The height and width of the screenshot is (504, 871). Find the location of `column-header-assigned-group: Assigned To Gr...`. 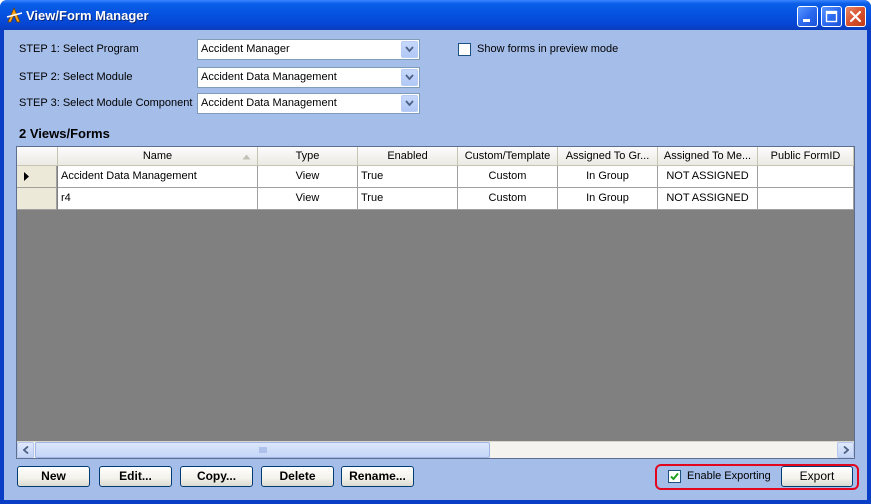

column-header-assigned-group: Assigned To Gr... is located at coordinates (608, 156).